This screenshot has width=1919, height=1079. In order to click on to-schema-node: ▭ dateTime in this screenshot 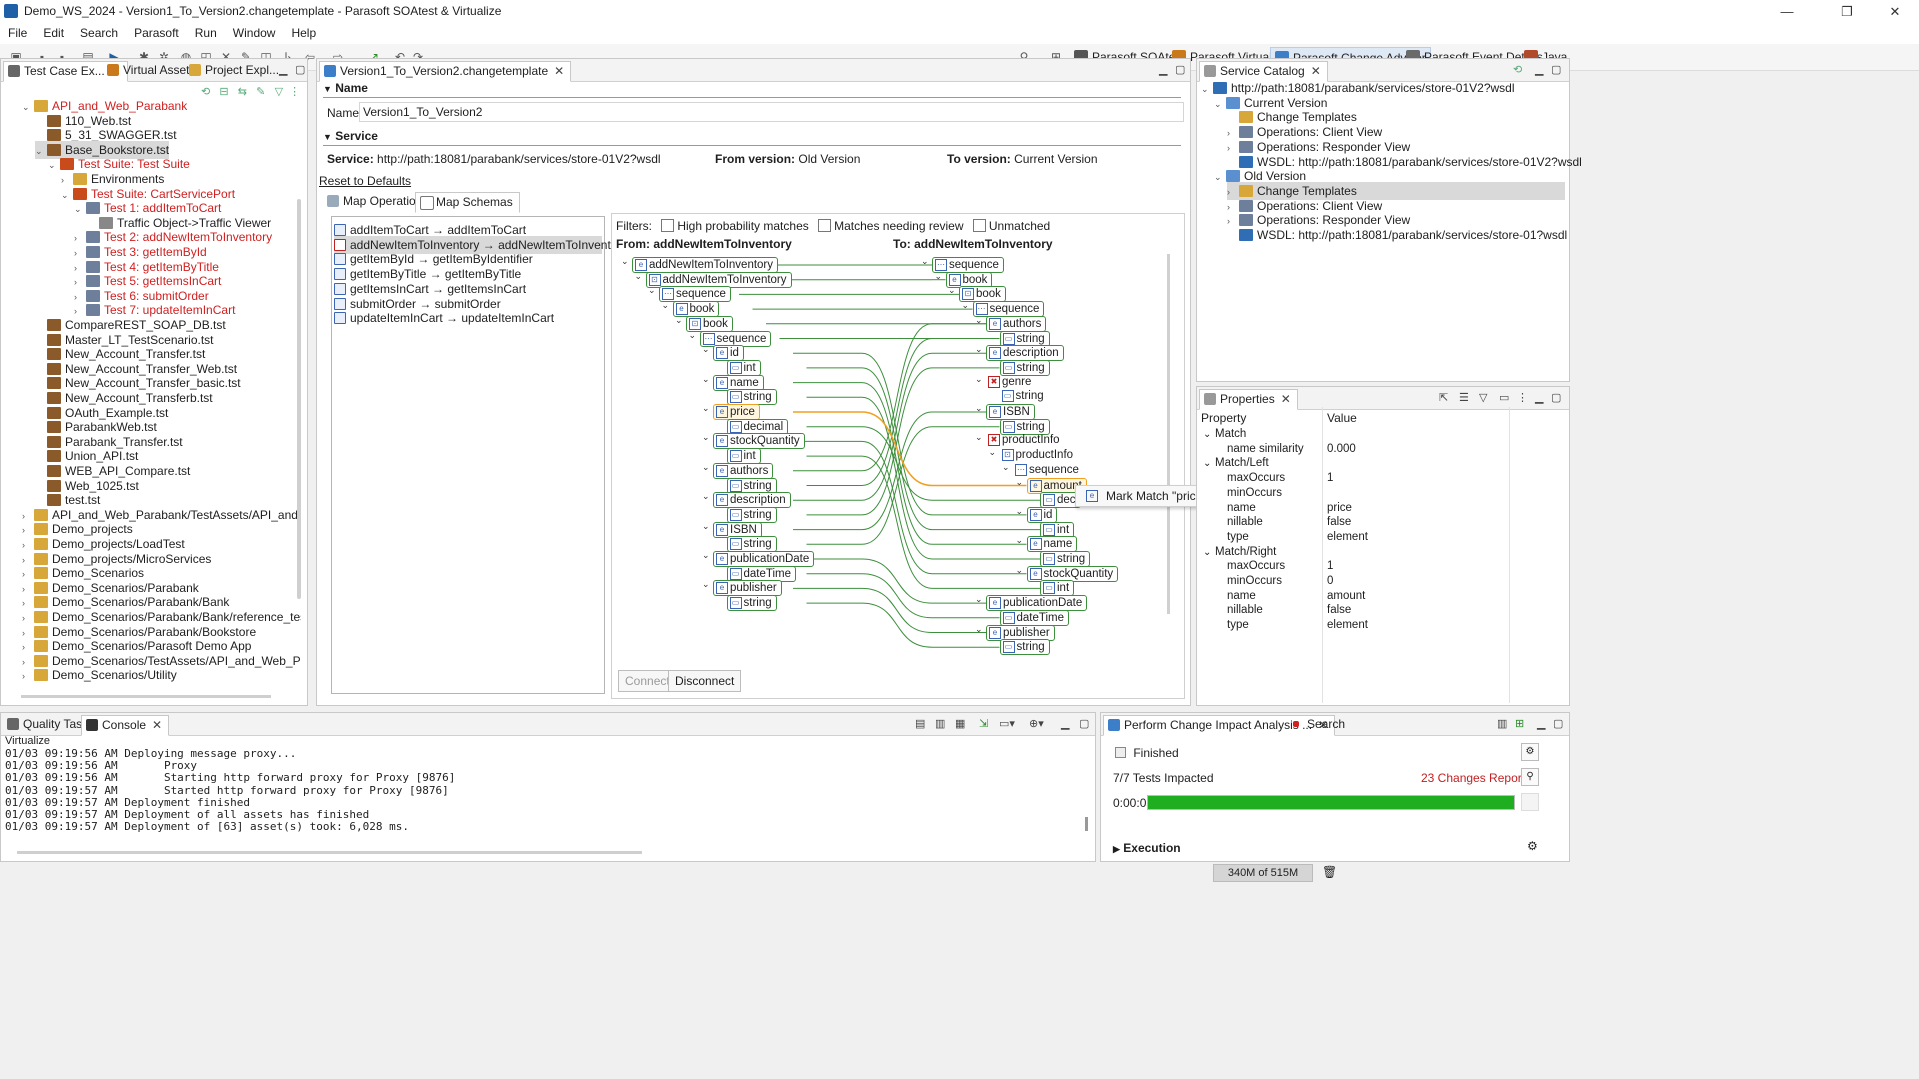, I will do `click(1034, 617)`.